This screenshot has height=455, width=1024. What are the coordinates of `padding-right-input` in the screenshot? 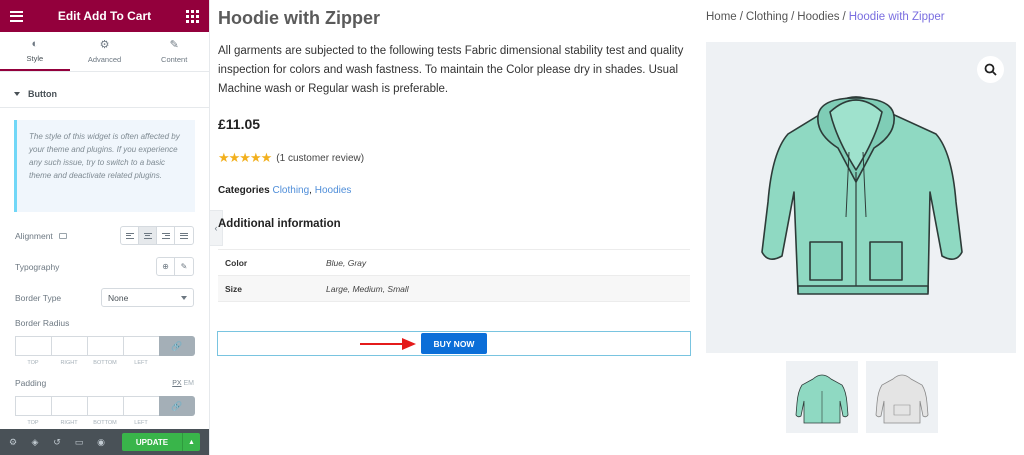 It's located at (69, 406).